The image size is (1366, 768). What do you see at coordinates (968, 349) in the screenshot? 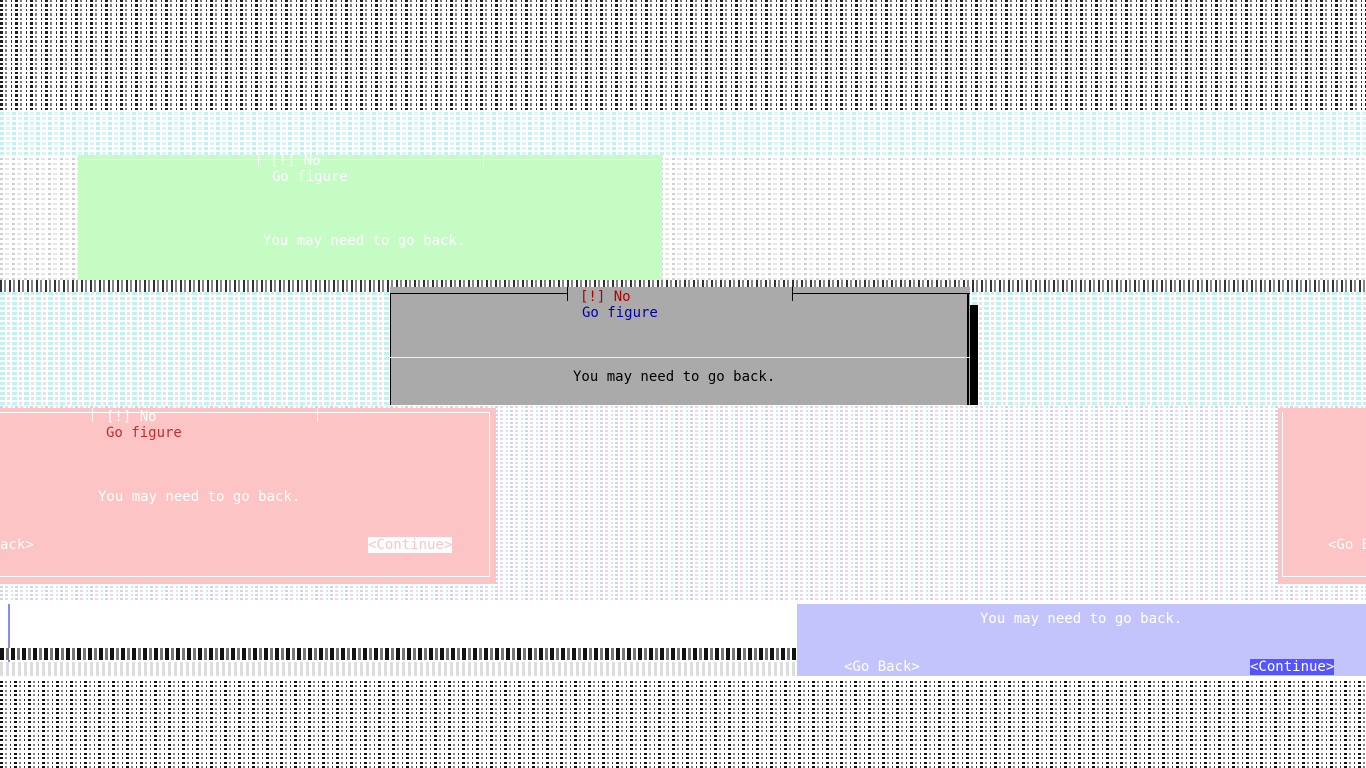
I see `main-dialog-border-right` at bounding box center [968, 349].